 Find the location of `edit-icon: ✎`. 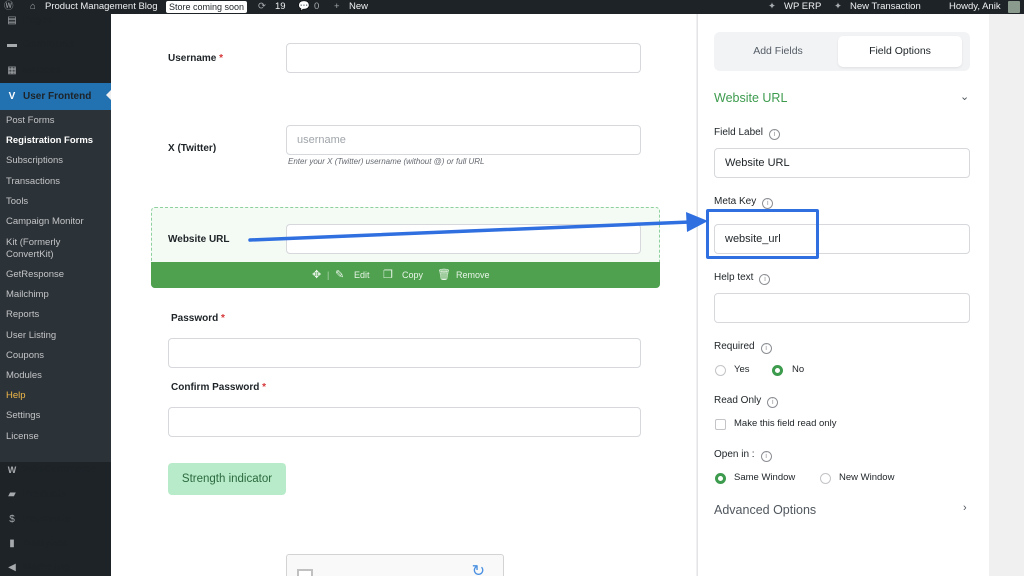

edit-icon: ✎ is located at coordinates (339, 275).